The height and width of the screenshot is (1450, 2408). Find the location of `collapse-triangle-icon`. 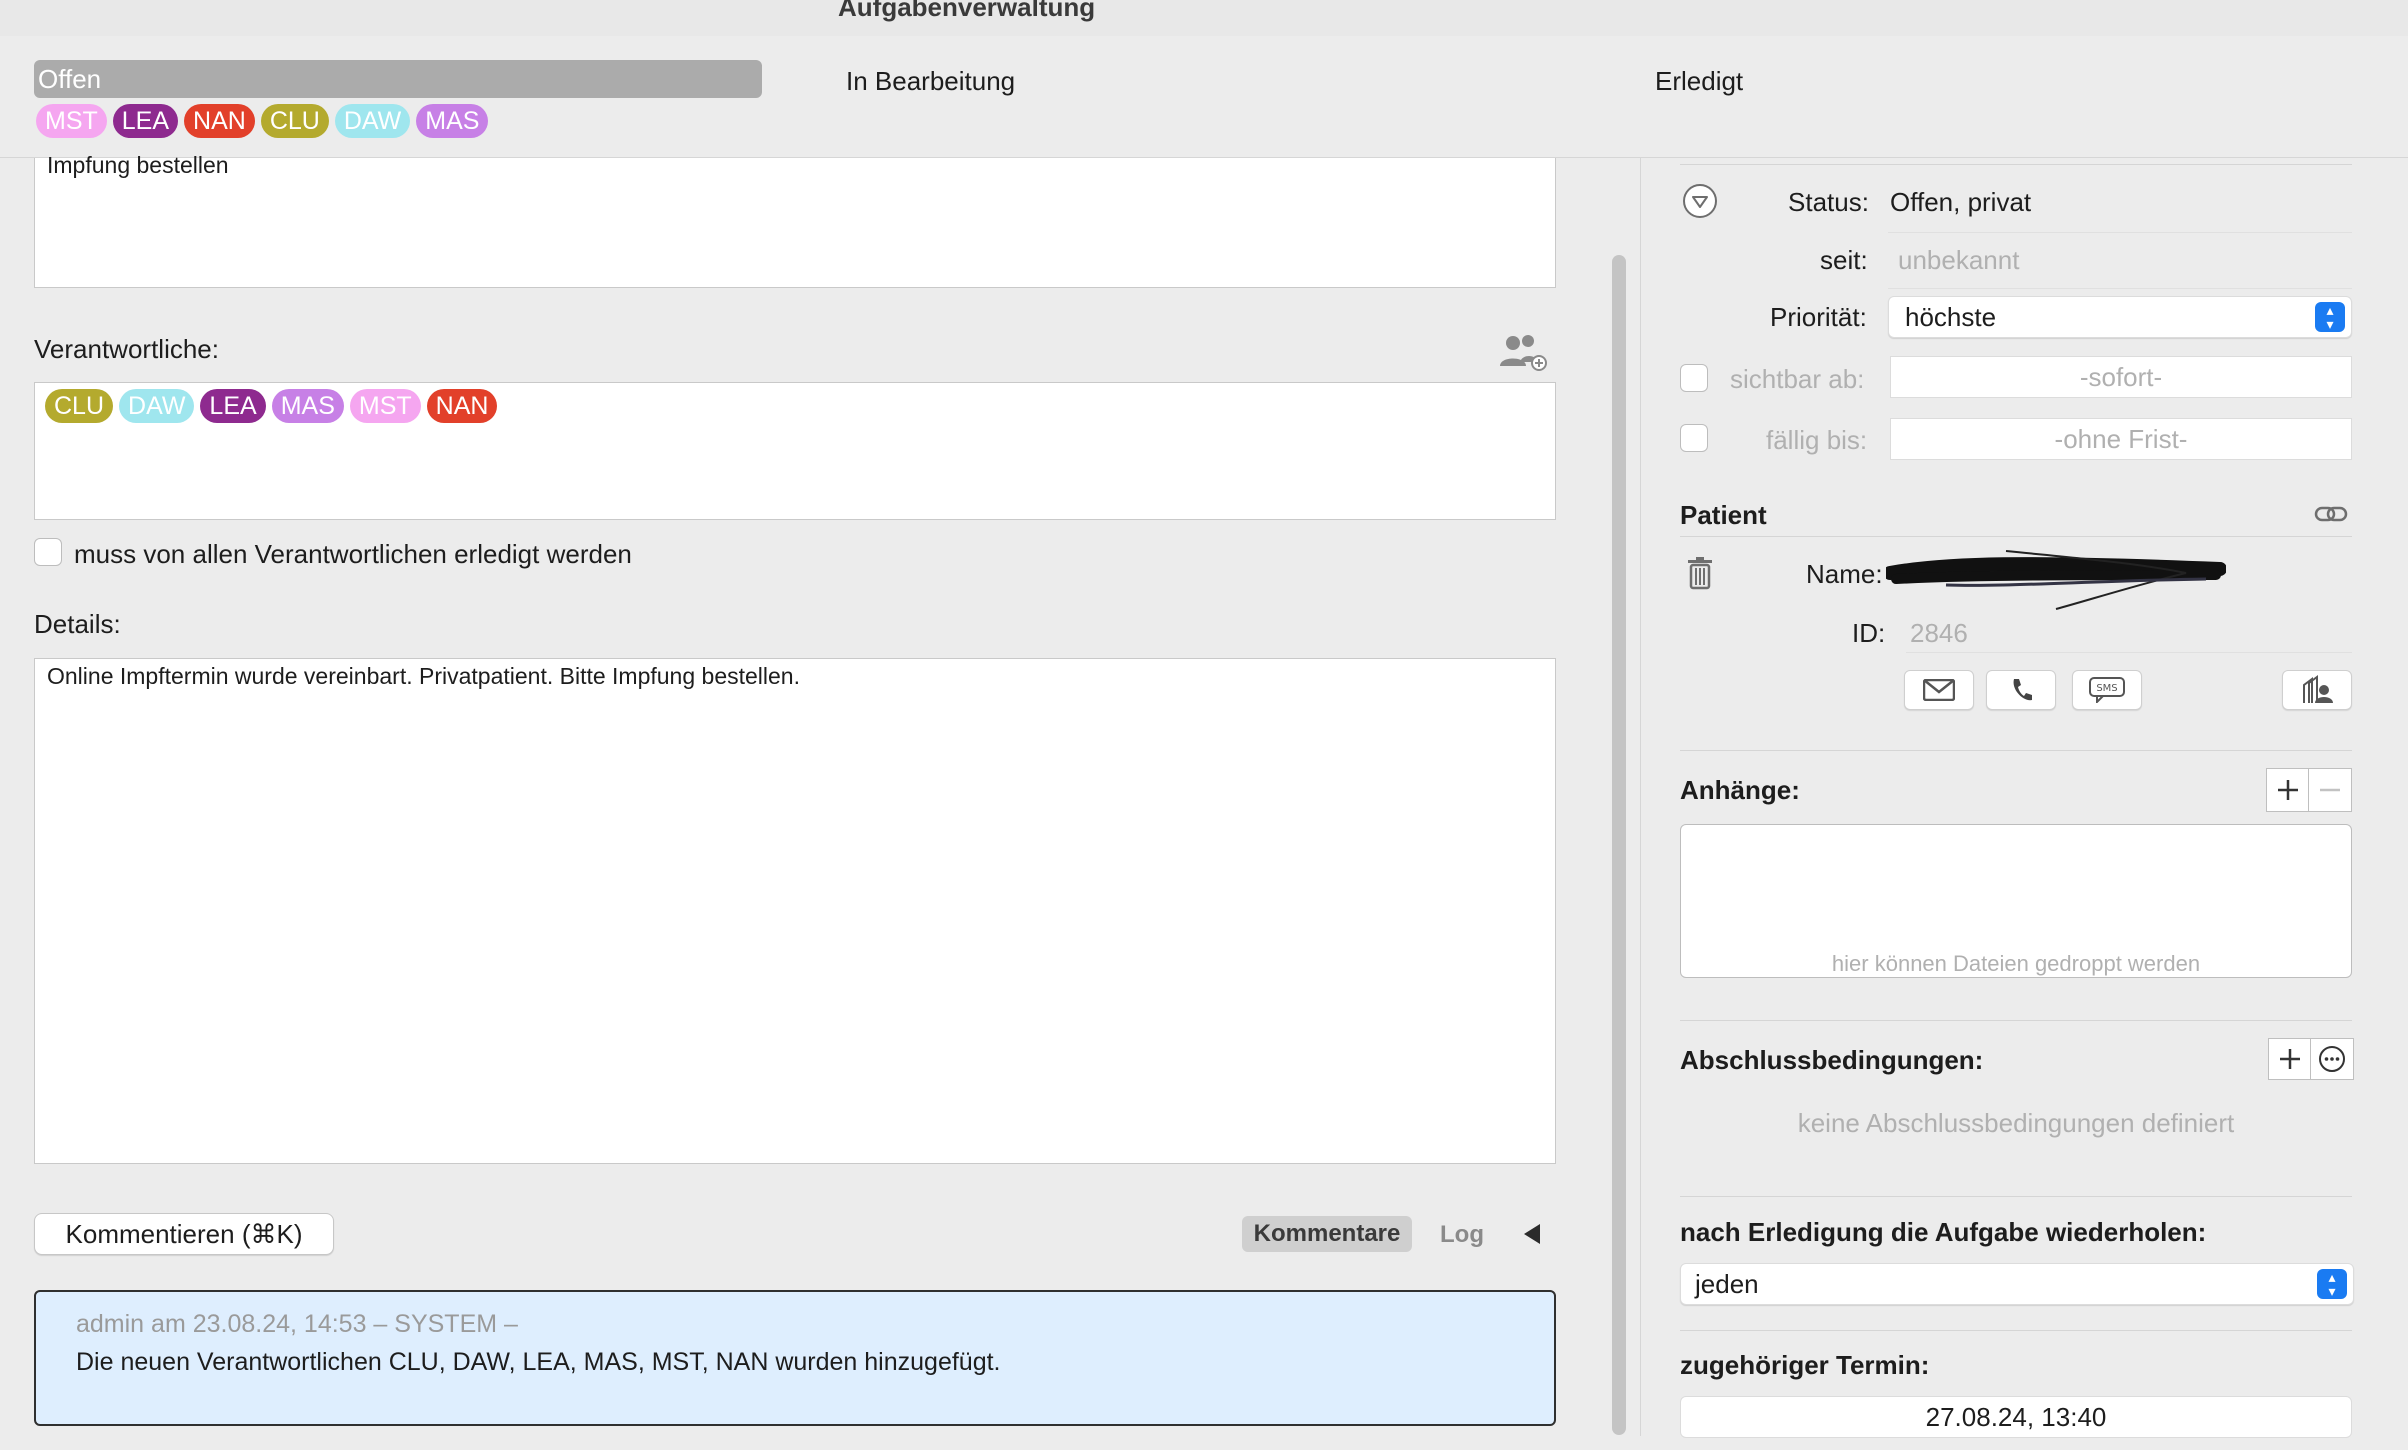

collapse-triangle-icon is located at coordinates (1532, 1234).